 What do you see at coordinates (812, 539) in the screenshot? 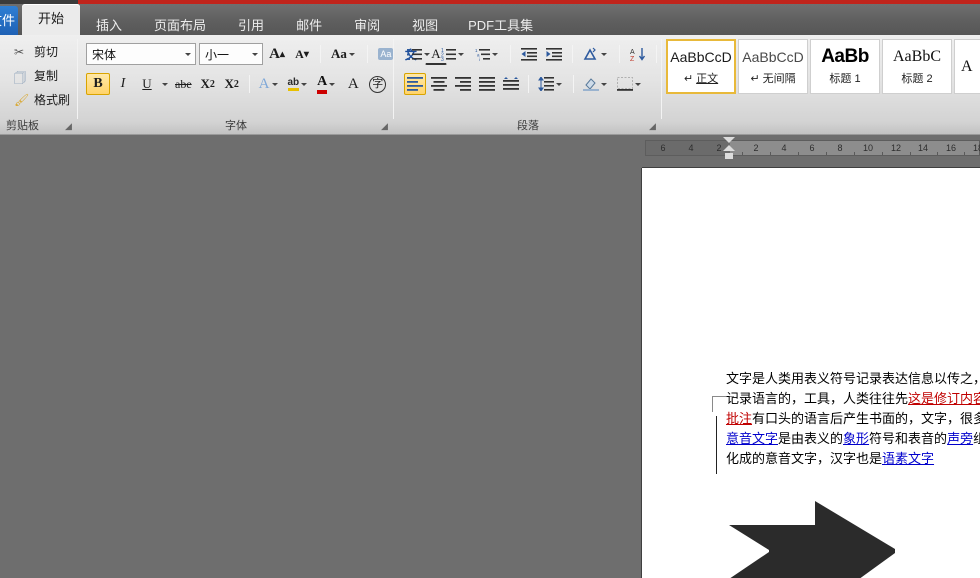
I see `right-arrow-icon` at bounding box center [812, 539].